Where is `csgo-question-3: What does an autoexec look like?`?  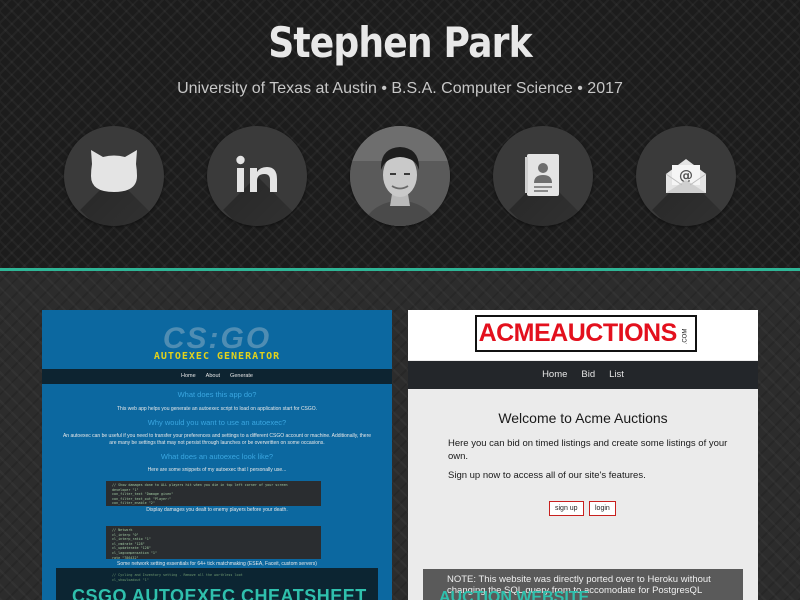
csgo-question-3: What does an autoexec look like? is located at coordinates (217, 456).